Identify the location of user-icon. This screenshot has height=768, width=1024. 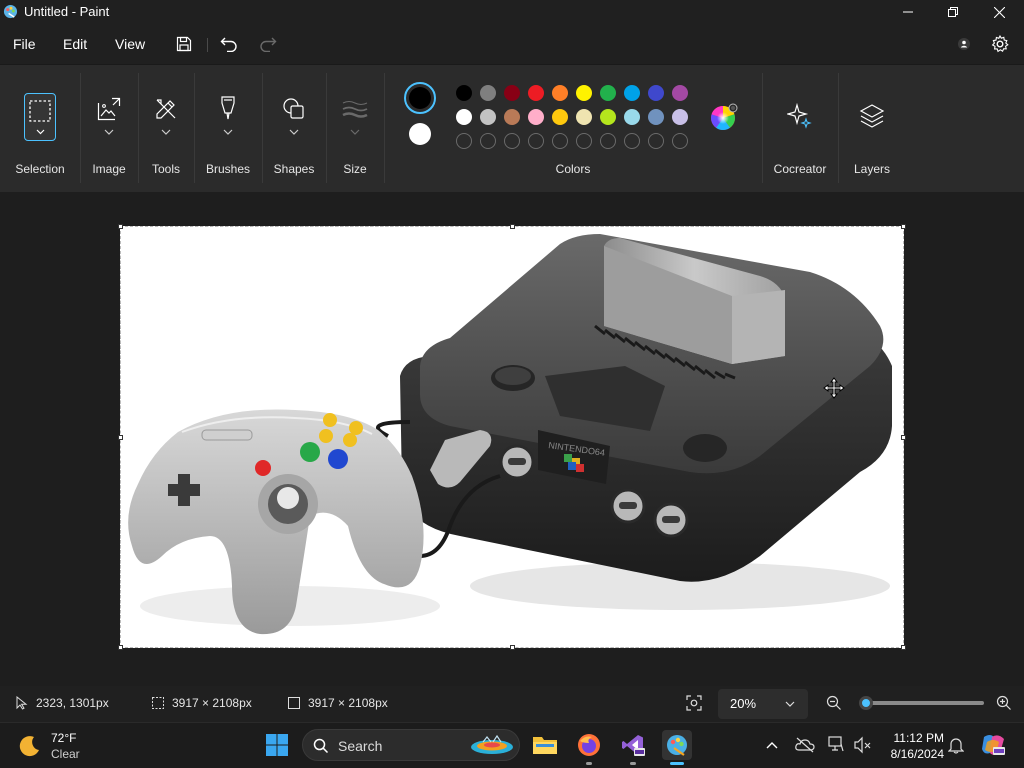
(964, 44).